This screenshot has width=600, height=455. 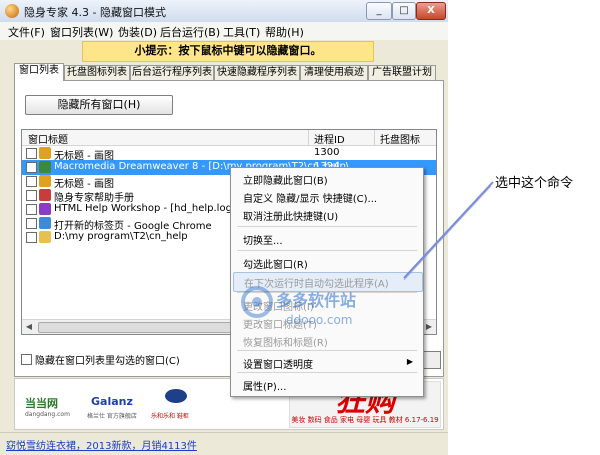 What do you see at coordinates (275, 265) in the screenshot?
I see `context-menu-item-label: 勾选此窗口(R)` at bounding box center [275, 265].